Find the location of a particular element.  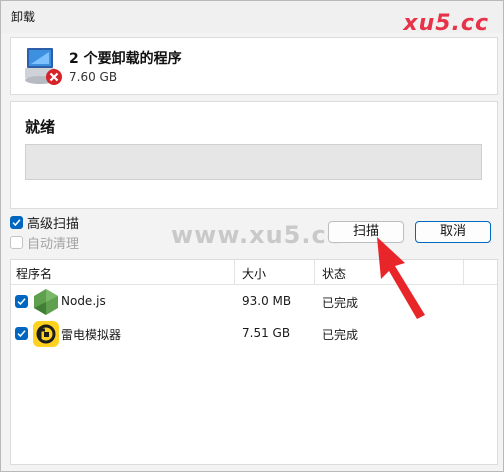

progress-bar is located at coordinates (253, 162).